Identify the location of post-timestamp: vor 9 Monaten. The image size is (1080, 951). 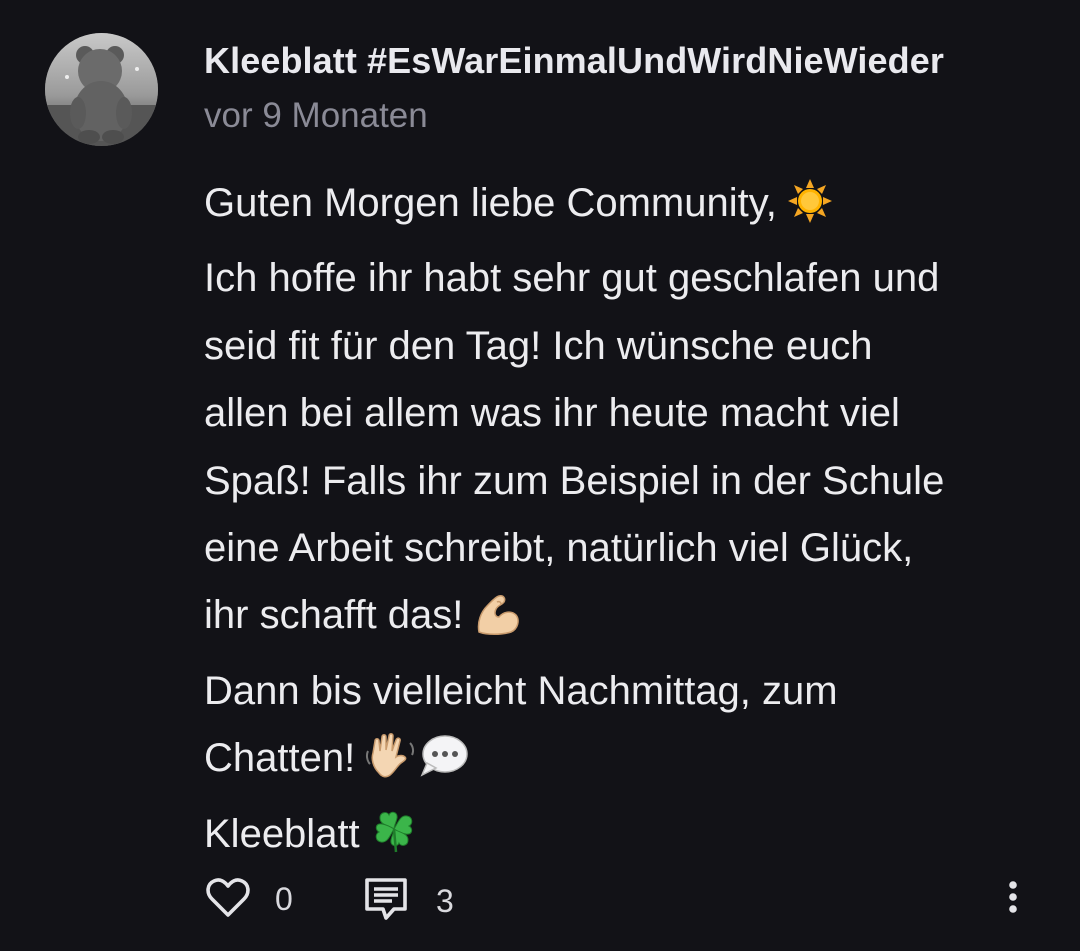
(316, 115).